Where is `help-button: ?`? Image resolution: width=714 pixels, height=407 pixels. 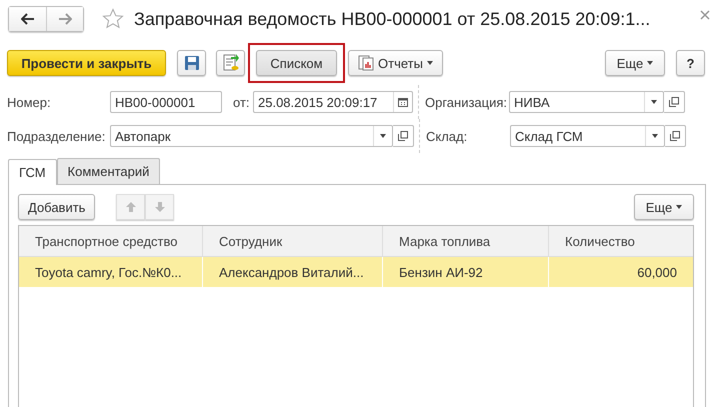
help-button: ? is located at coordinates (690, 63).